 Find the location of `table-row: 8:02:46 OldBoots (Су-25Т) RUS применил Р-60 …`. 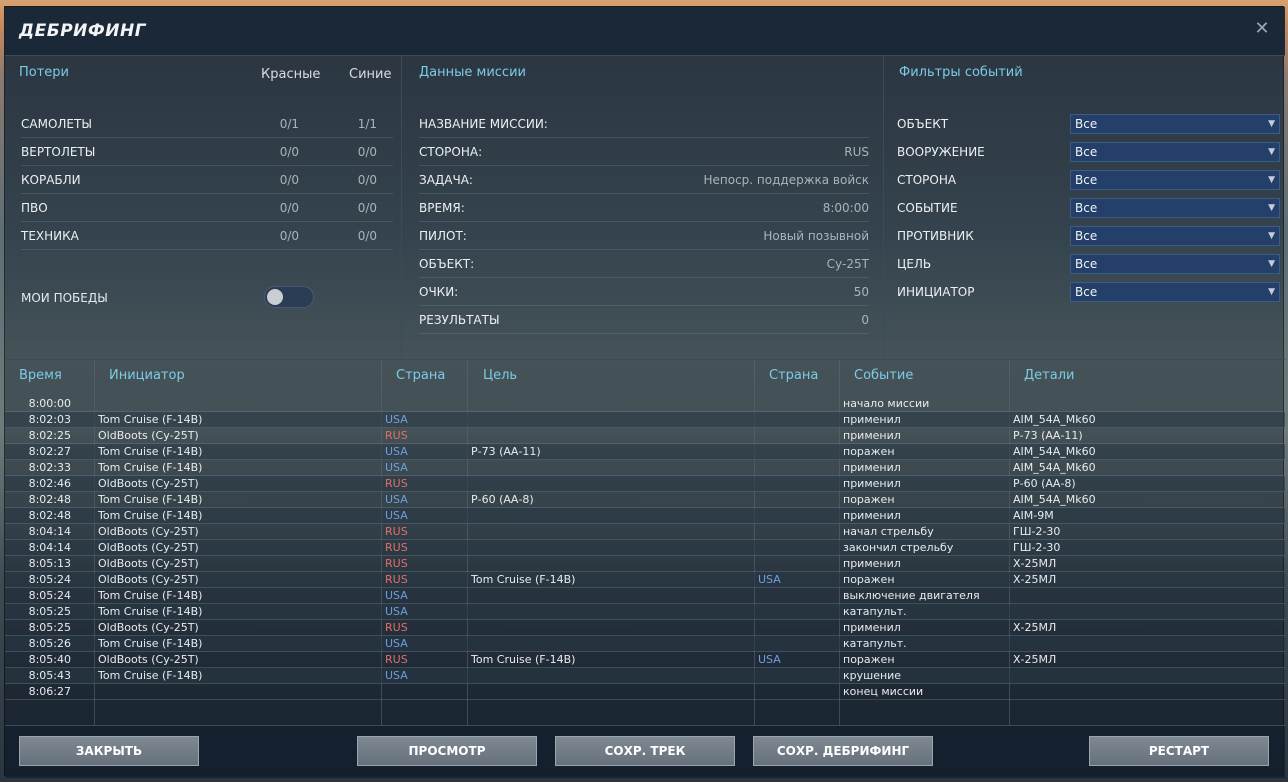

table-row: 8:02:46 OldBoots (Су-25Т) RUS применил Р-60 … is located at coordinates (645, 484).